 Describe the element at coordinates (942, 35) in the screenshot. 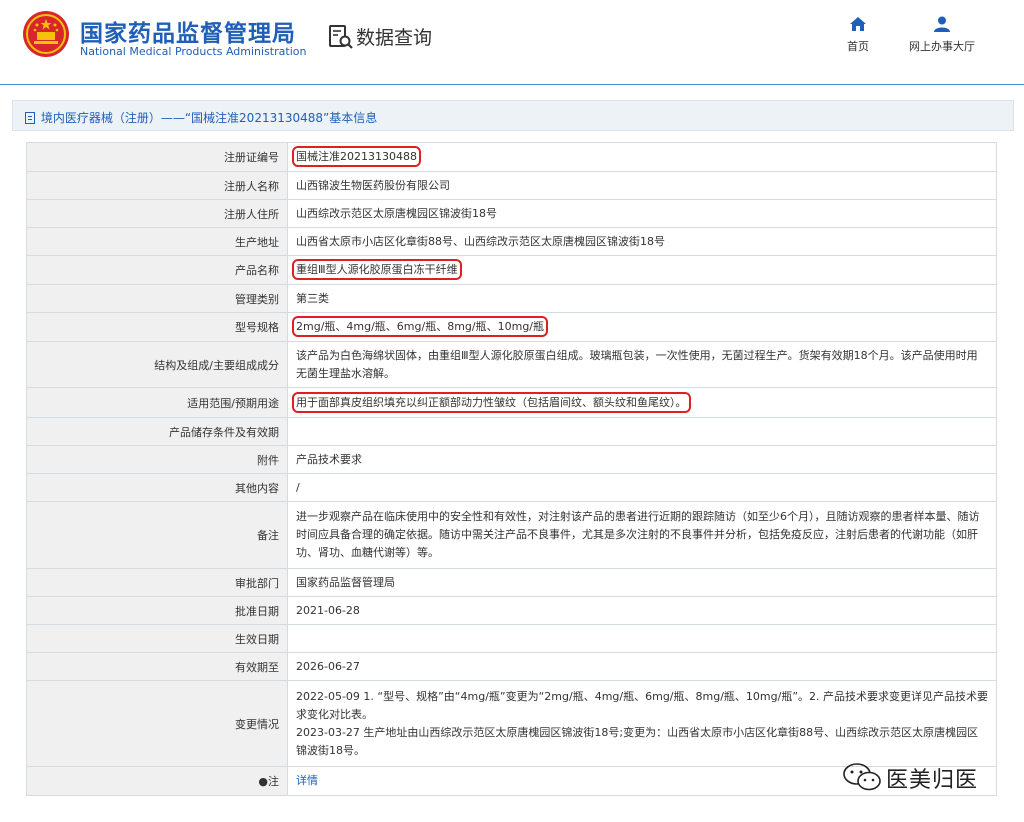

I see `nav-online-hall: 网上办事大厅` at that location.